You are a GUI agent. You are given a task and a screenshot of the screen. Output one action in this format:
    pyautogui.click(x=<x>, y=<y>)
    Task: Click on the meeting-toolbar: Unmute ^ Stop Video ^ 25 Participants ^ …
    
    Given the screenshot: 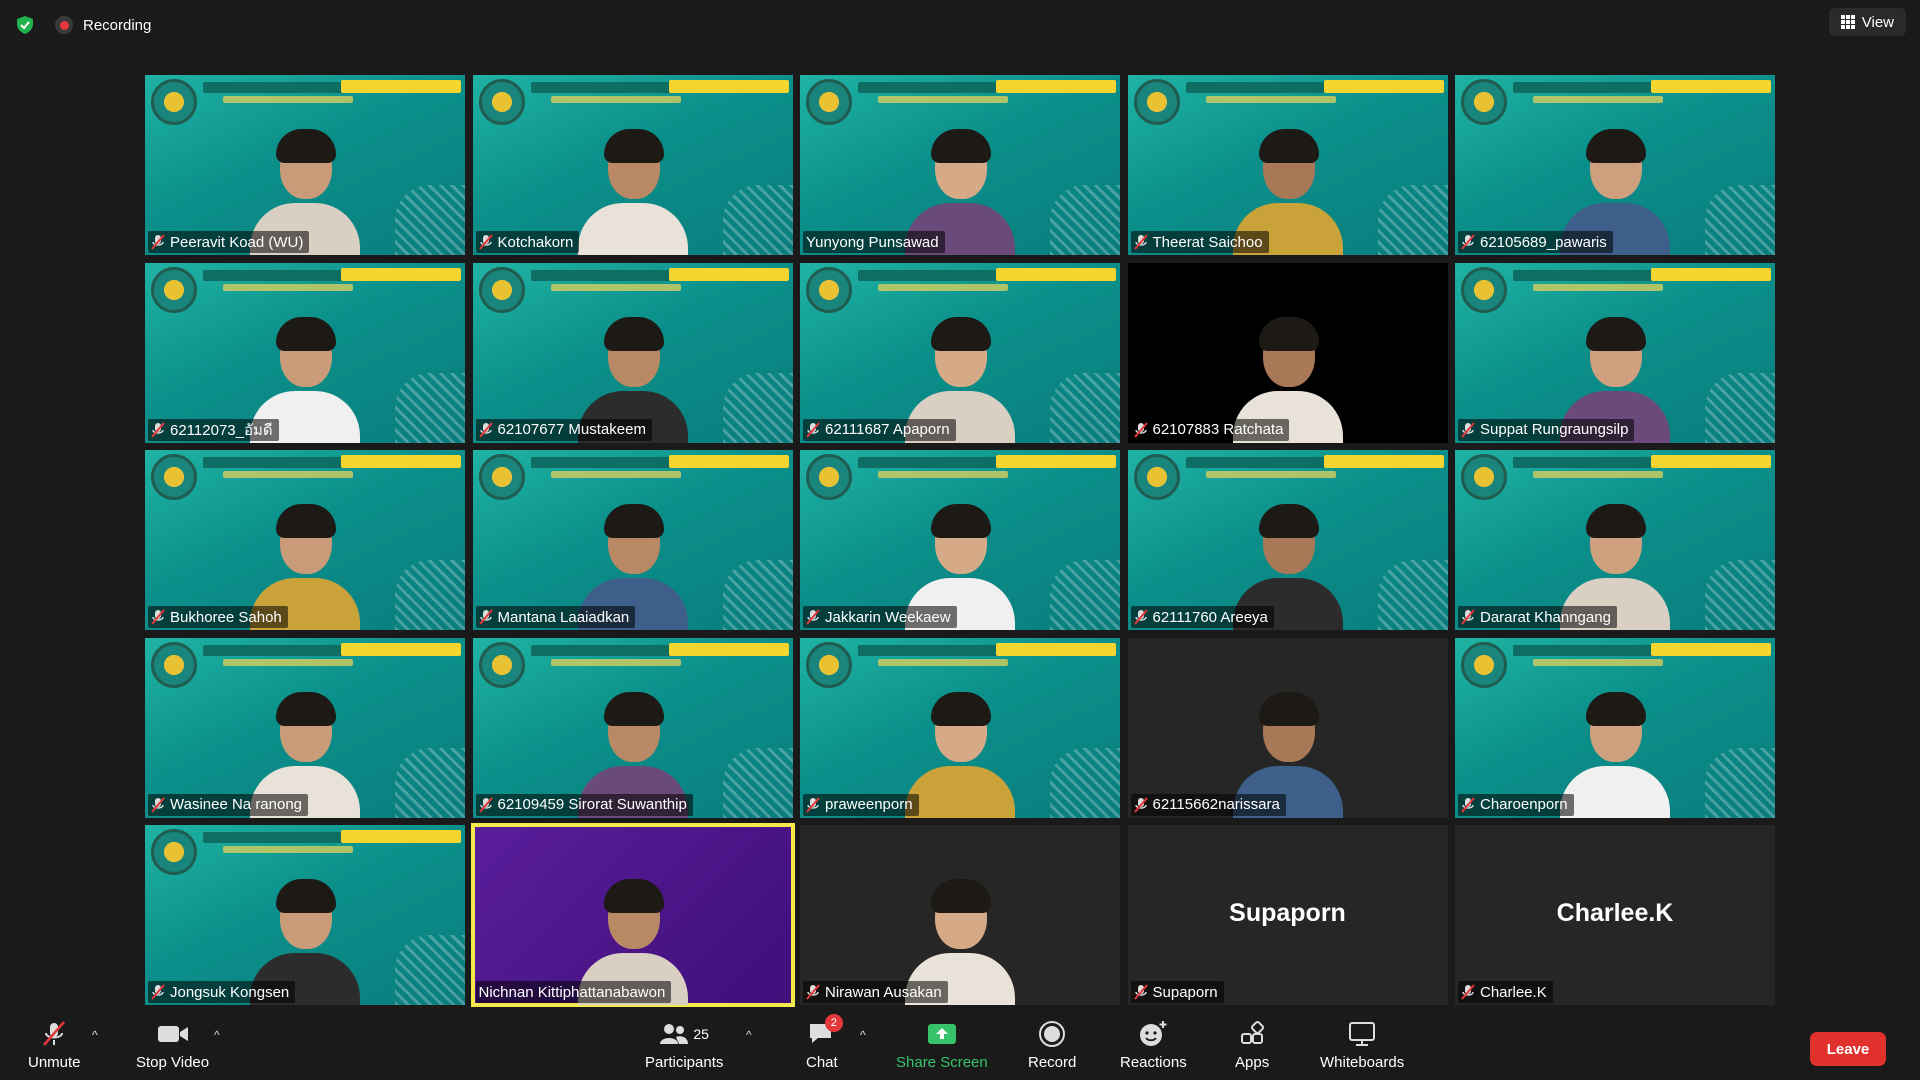 What is the action you would take?
    pyautogui.click(x=960, y=1045)
    